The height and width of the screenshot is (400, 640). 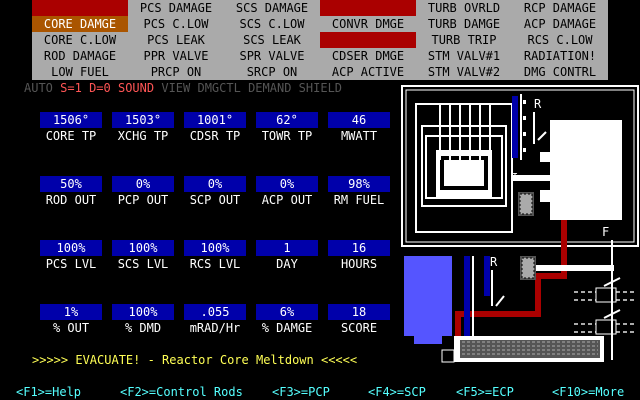 What do you see at coordinates (80, 56) in the screenshot?
I see `alarm-cell: ROD DAMAGE` at bounding box center [80, 56].